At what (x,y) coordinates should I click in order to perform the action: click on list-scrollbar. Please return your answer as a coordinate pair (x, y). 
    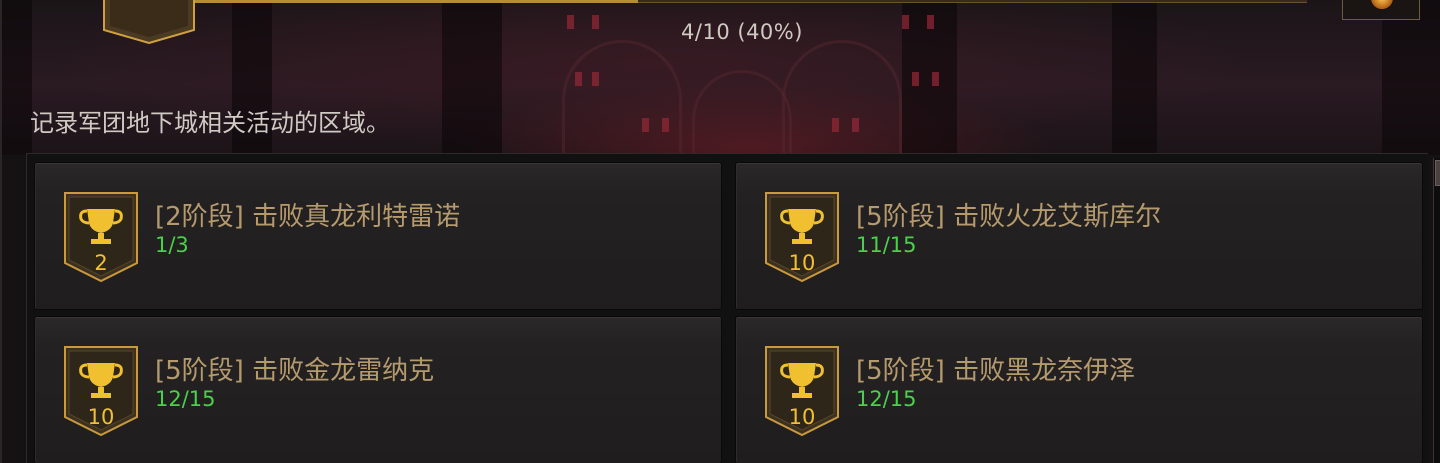
    Looking at the image, I should click on (1436, 310).